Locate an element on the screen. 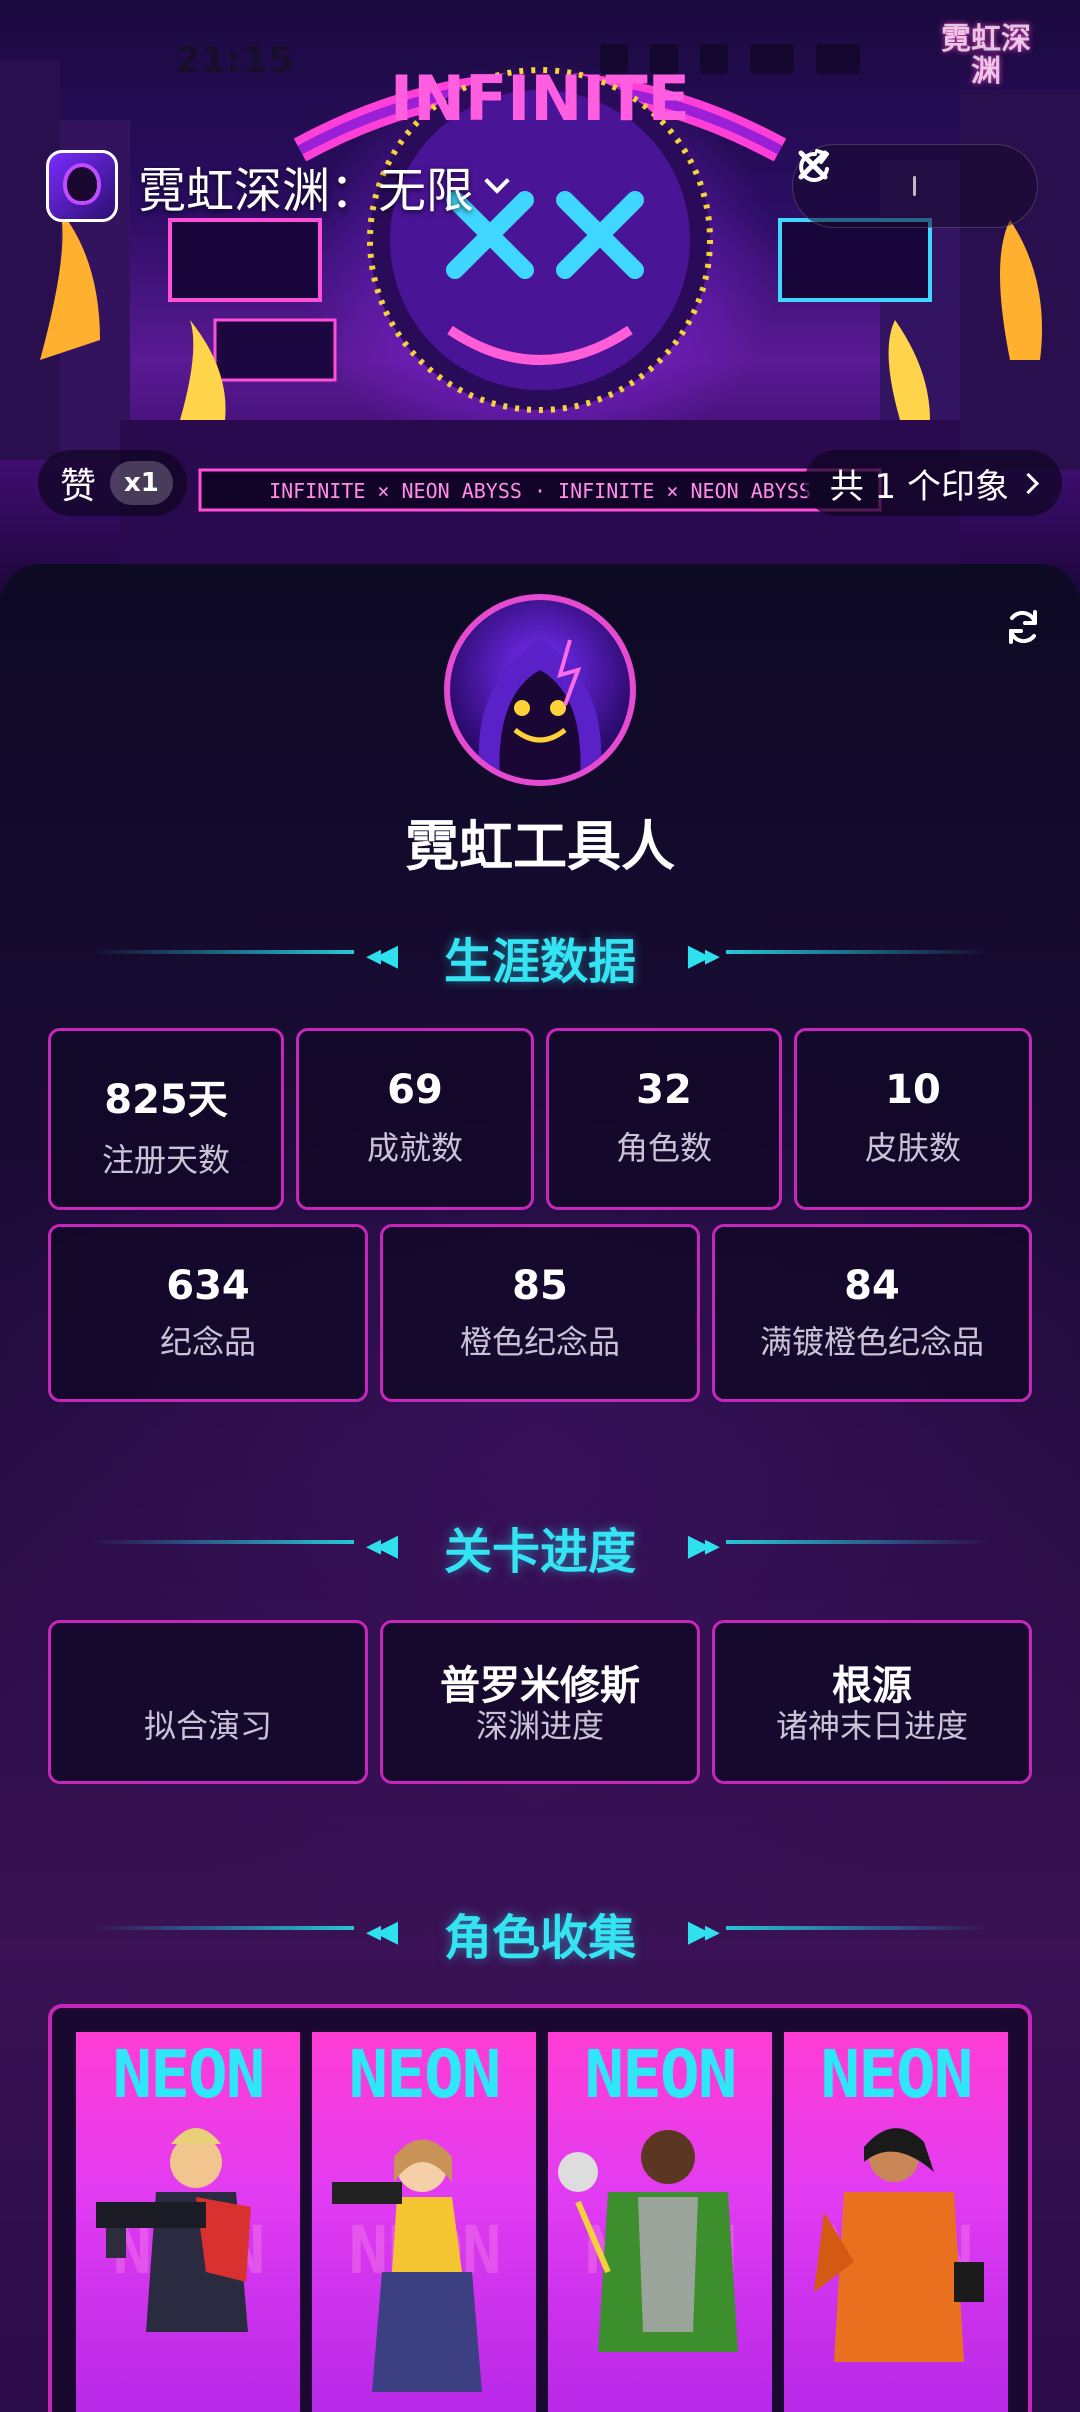  status-time: 21:15 is located at coordinates (235, 60).